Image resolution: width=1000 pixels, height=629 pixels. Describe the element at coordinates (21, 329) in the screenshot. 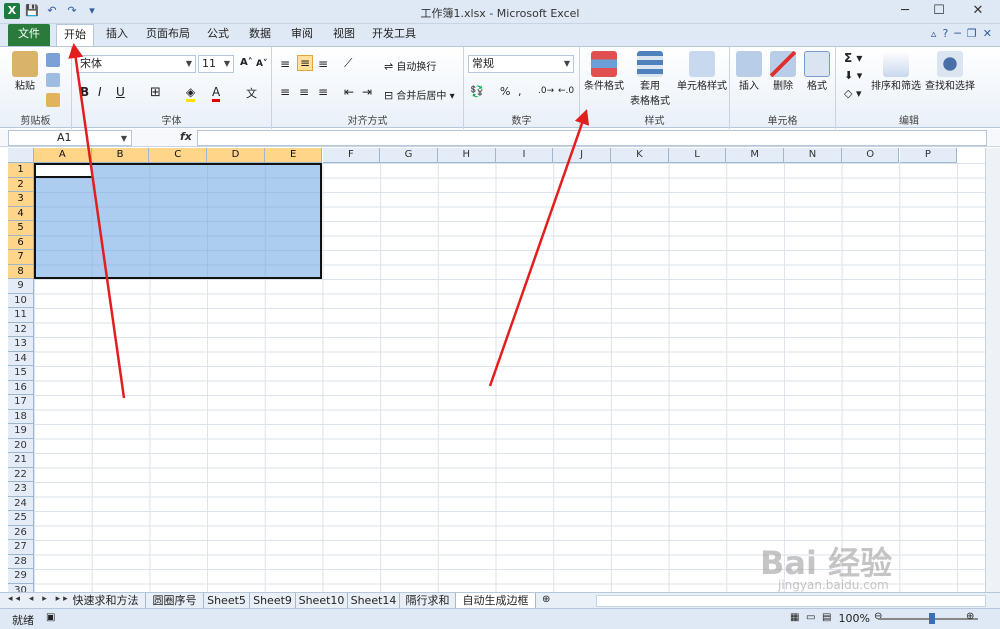

I see `row-header: 12` at that location.